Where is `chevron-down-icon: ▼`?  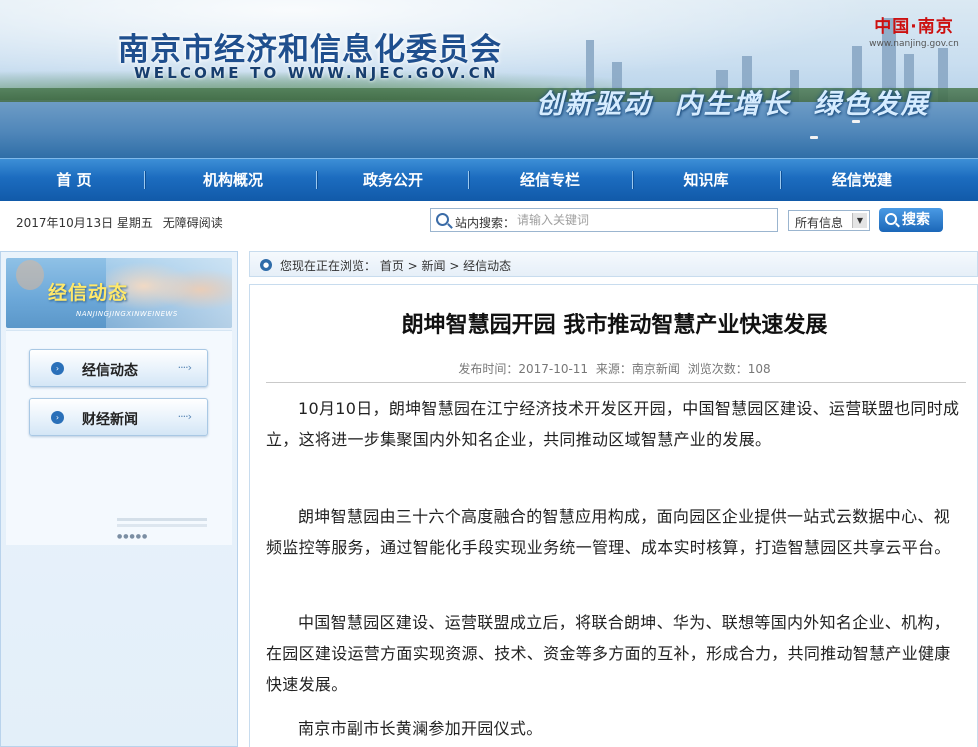
chevron-down-icon: ▼ is located at coordinates (859, 220).